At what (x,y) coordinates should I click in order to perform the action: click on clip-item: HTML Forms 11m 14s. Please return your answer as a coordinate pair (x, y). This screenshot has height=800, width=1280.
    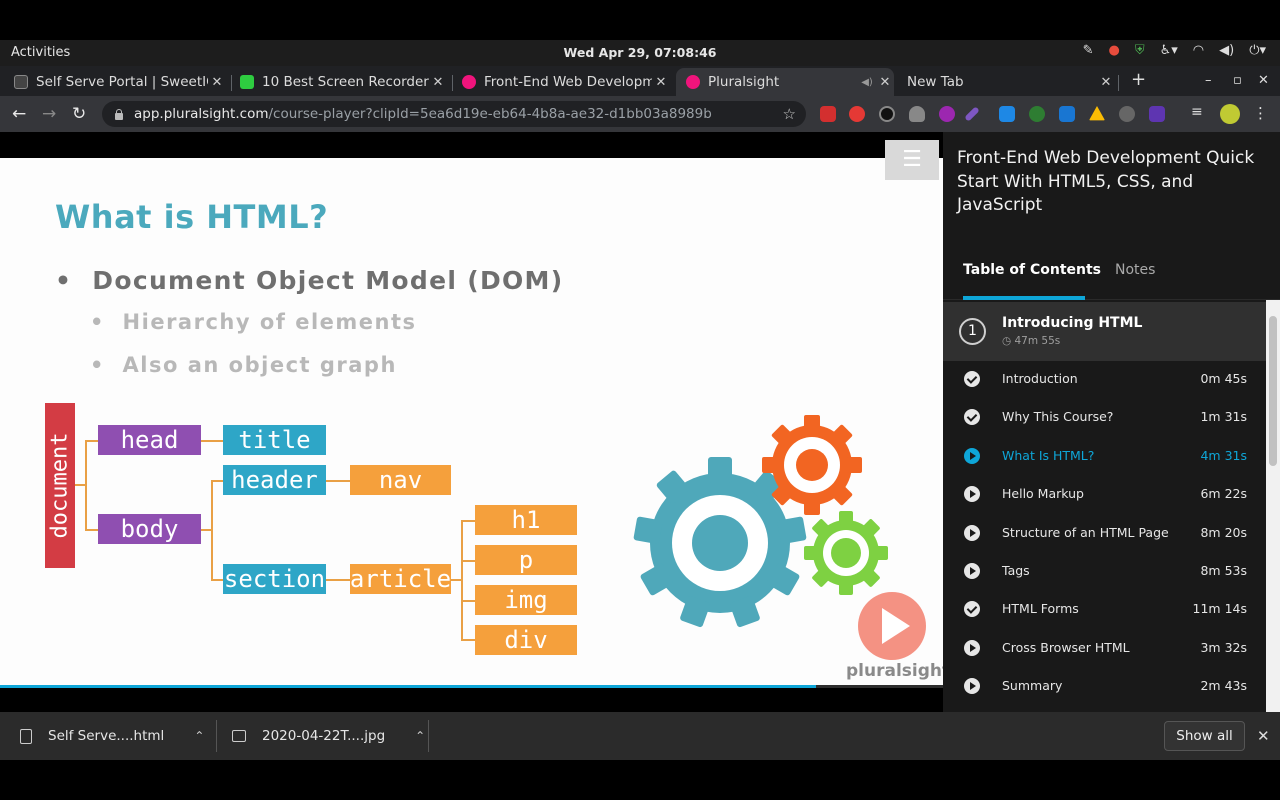
    Looking at the image, I should click on (1104, 609).